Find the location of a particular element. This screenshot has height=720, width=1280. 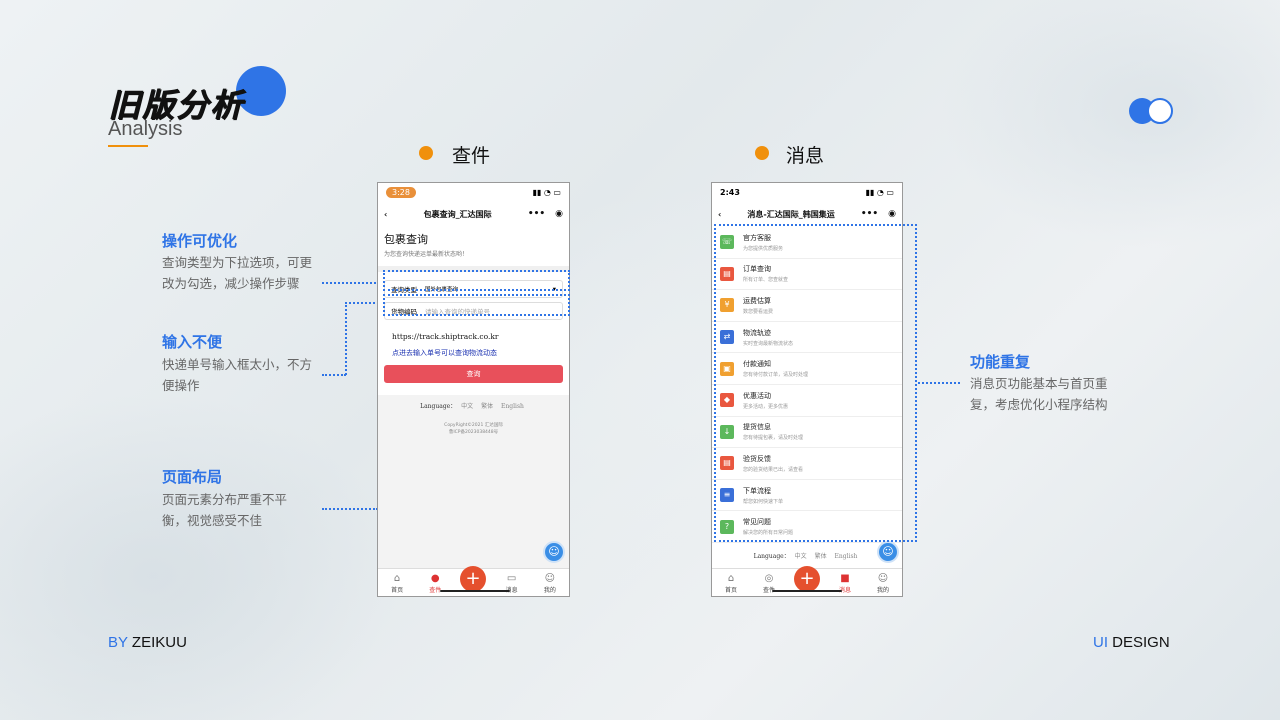

section-dot-left is located at coordinates (426, 153).